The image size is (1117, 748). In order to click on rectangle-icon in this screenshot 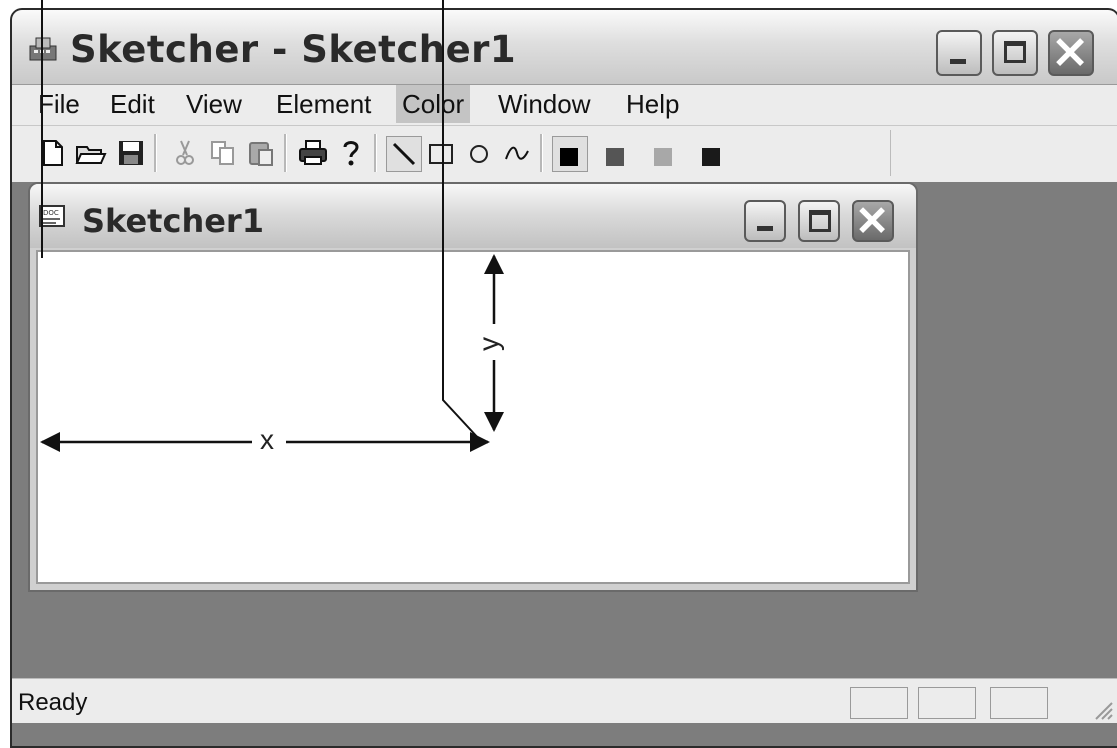, I will do `click(441, 154)`.